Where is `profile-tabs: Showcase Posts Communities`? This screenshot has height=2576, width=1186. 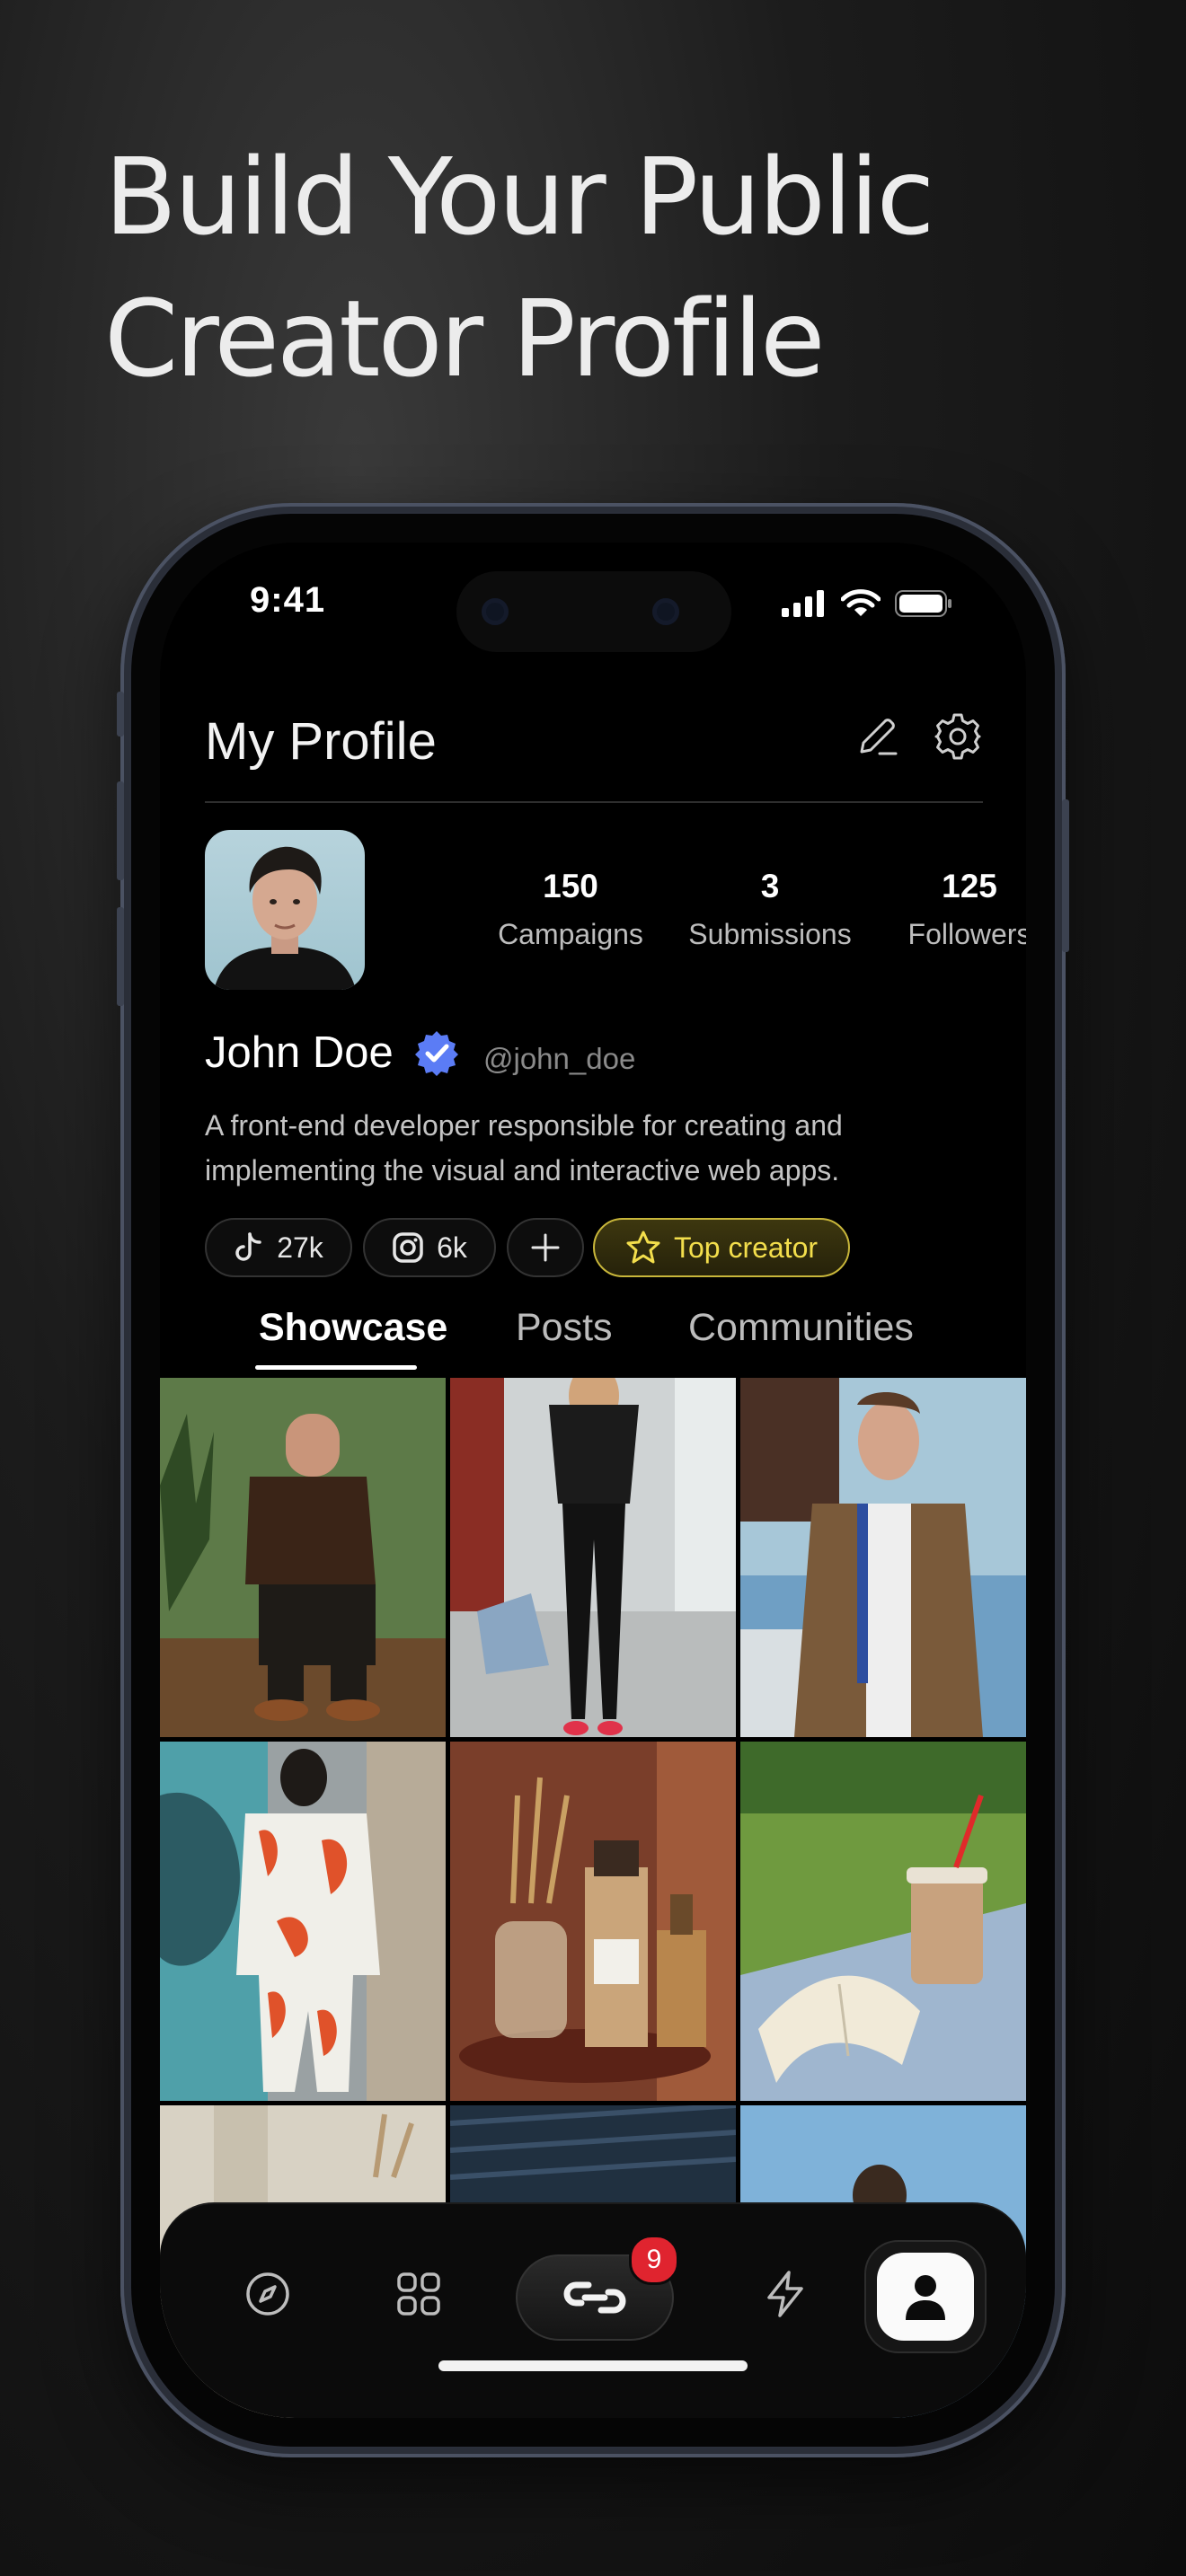 profile-tabs: Showcase Posts Communities is located at coordinates (593, 1329).